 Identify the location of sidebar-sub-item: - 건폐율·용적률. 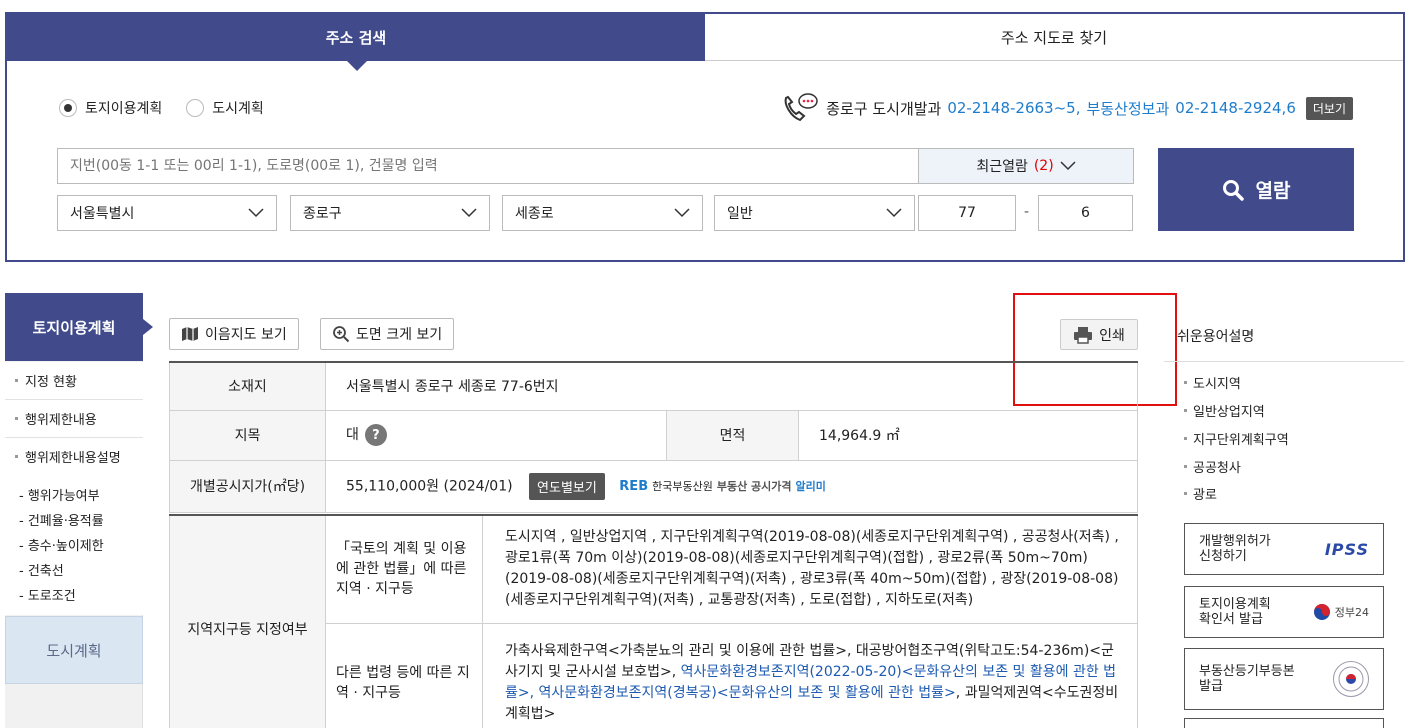
(81, 522).